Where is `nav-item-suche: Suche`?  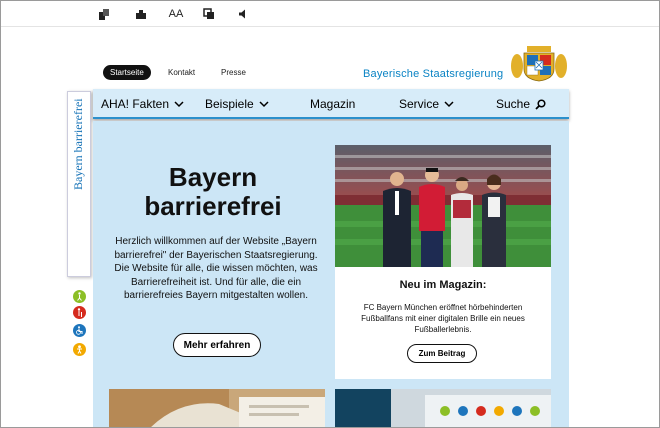
nav-item-suche: Suche is located at coordinates (521, 104).